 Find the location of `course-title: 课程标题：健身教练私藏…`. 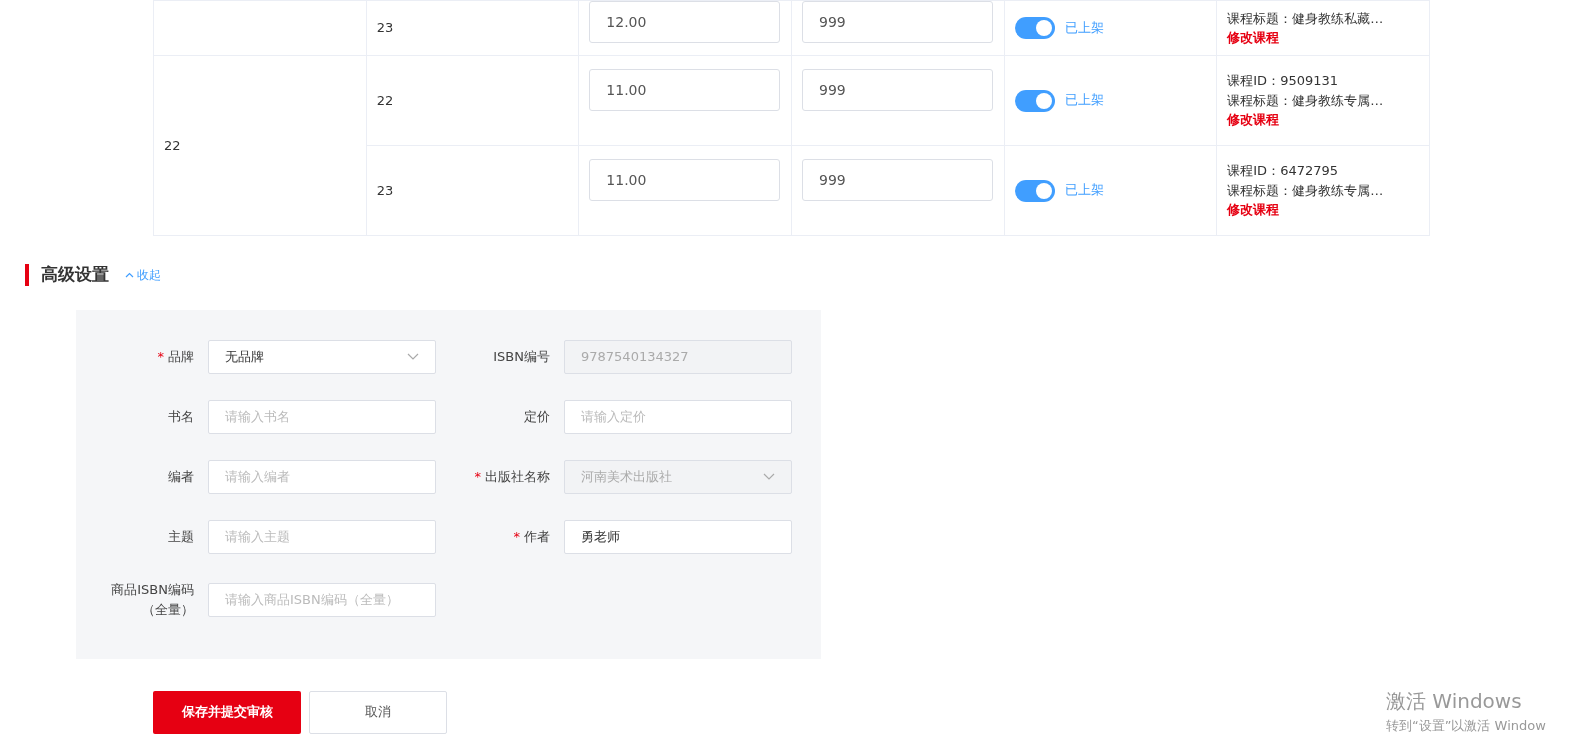

course-title: 课程标题：健身教练私藏… is located at coordinates (1306, 18).